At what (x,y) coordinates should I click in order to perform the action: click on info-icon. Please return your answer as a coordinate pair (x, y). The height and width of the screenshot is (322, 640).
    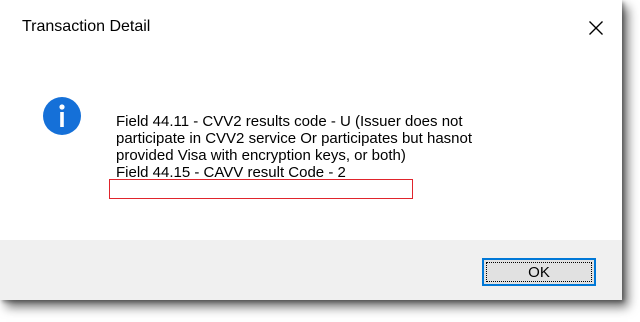
    Looking at the image, I should click on (62, 116).